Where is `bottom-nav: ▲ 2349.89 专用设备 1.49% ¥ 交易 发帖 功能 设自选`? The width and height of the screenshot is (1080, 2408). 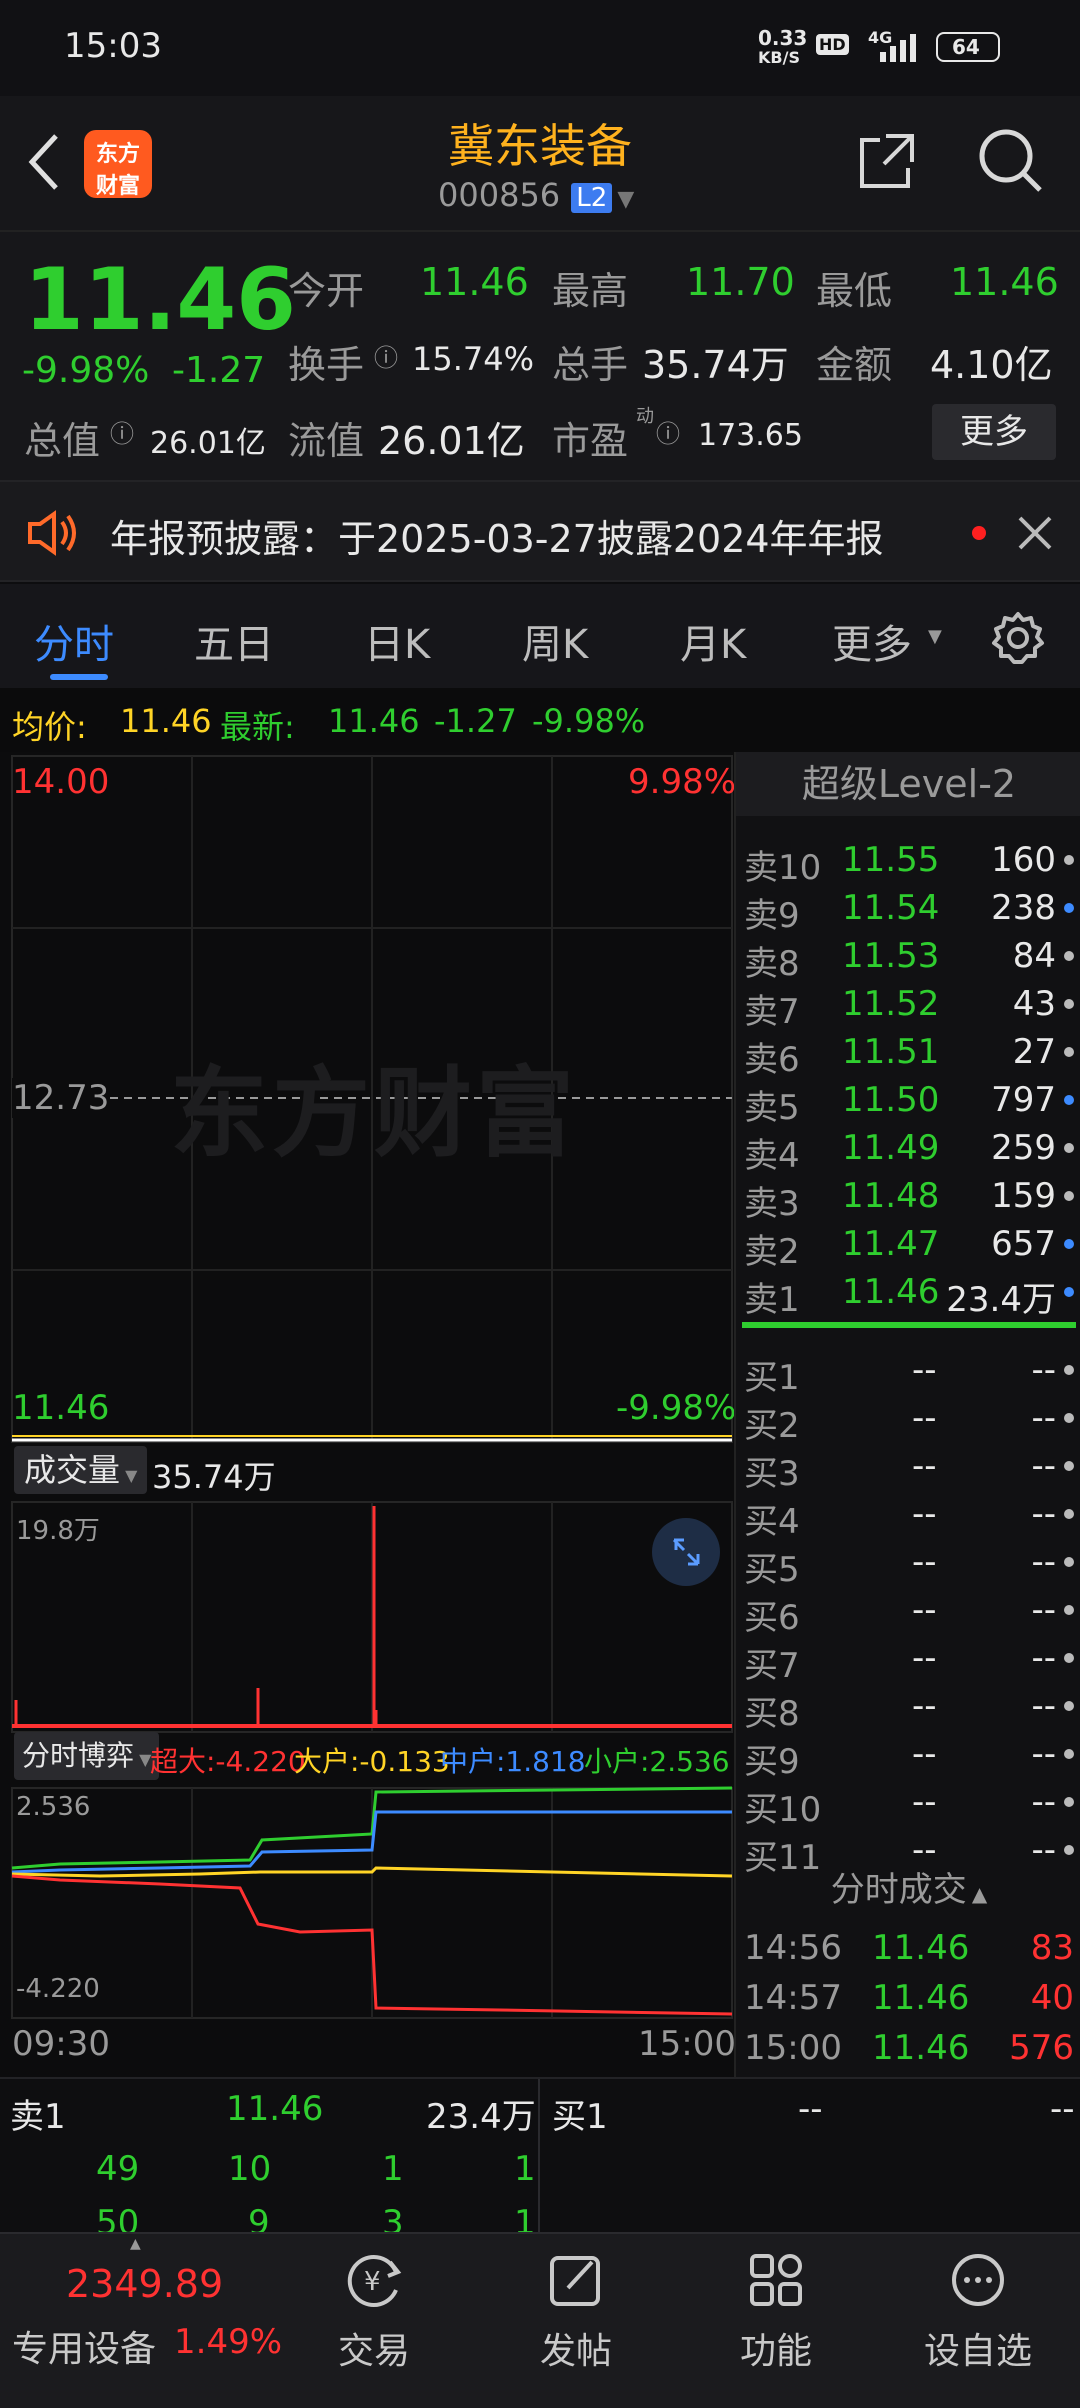 bottom-nav: ▲ 2349.89 专用设备 1.49% ¥ 交易 发帖 功能 设自选 is located at coordinates (540, 2320).